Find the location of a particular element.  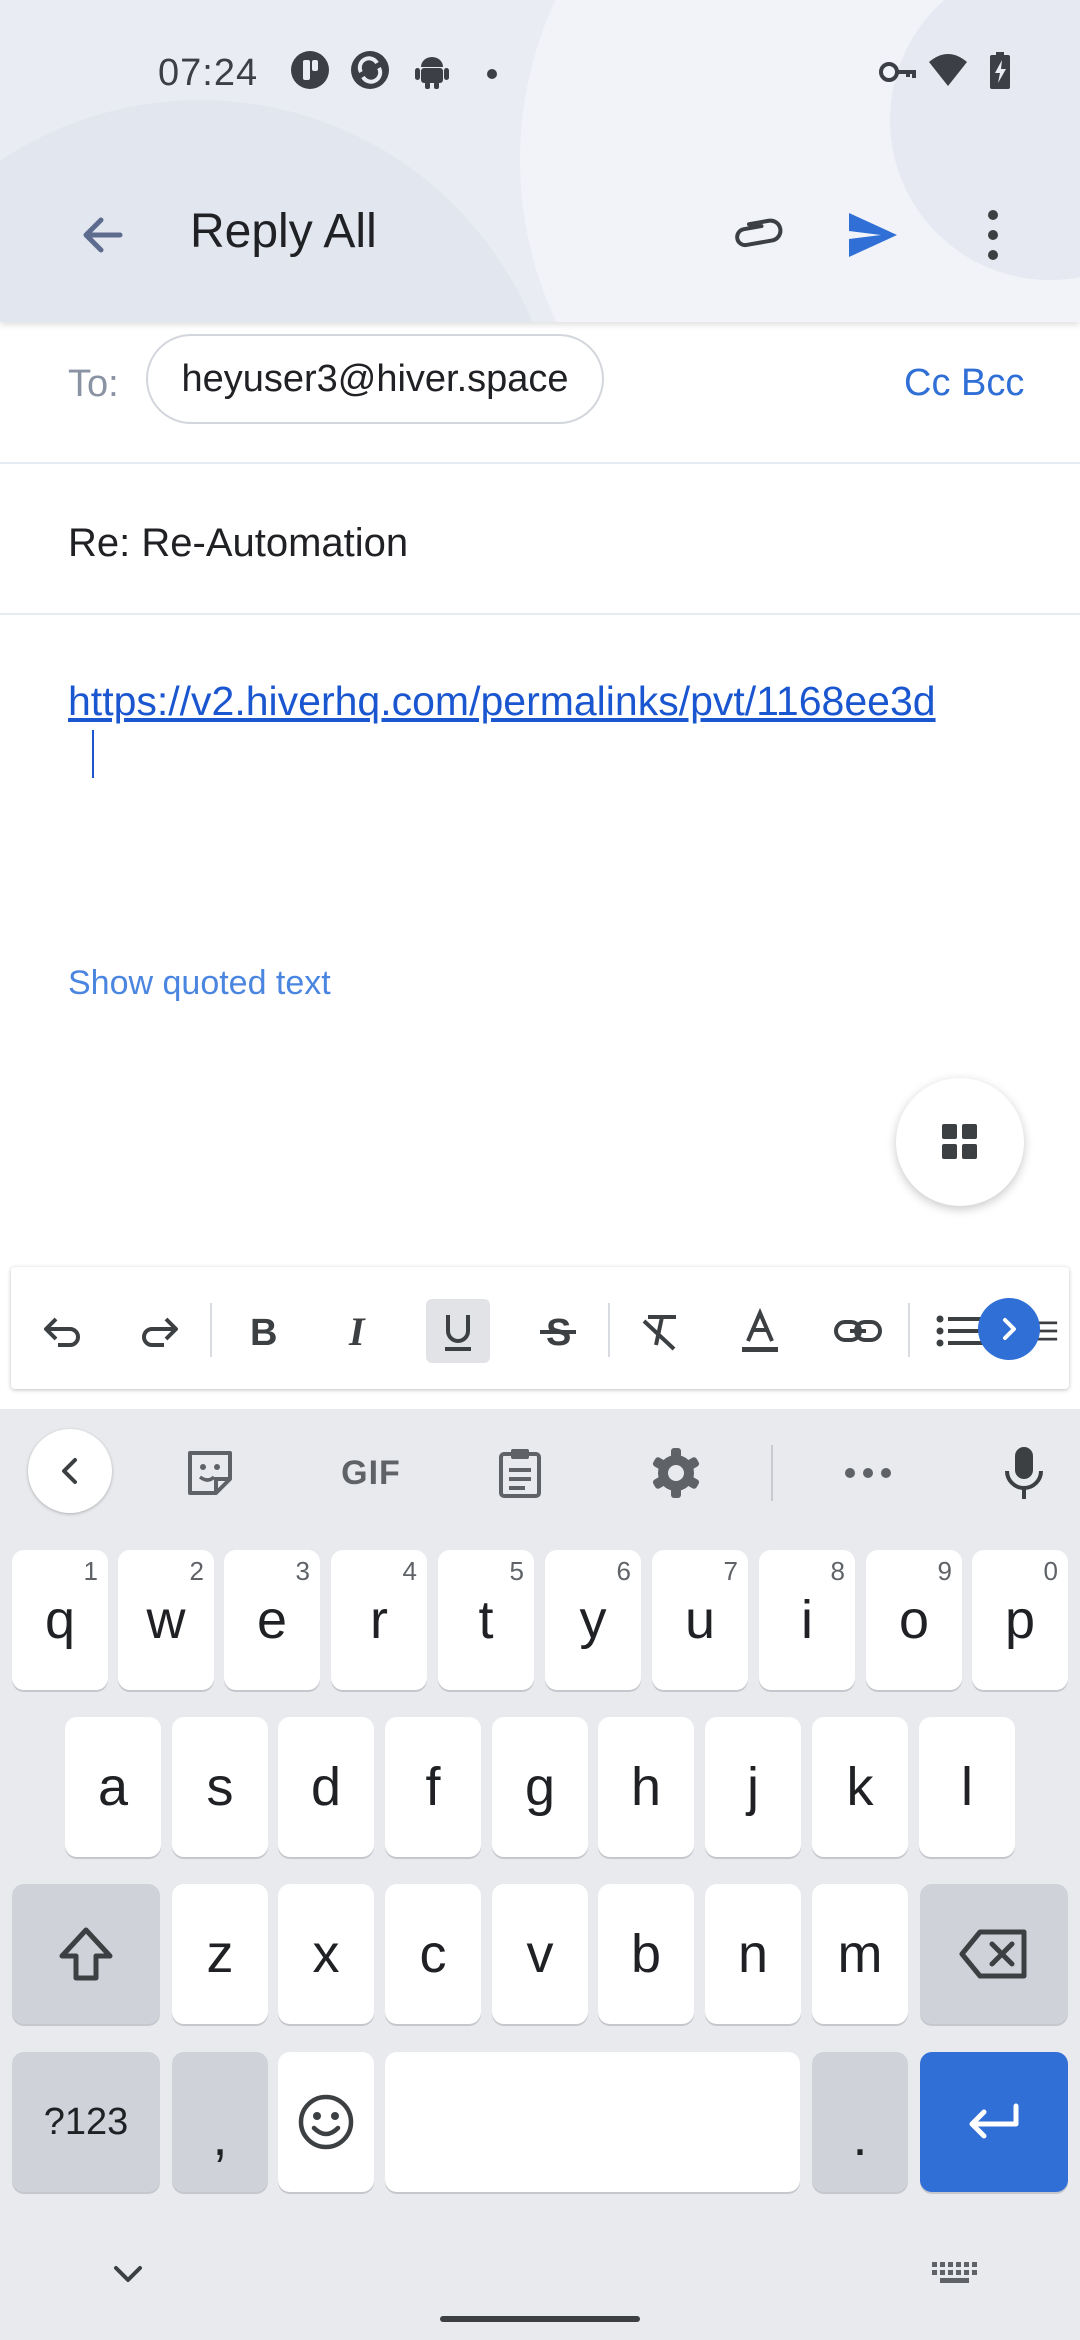

send-button is located at coordinates (873, 235).